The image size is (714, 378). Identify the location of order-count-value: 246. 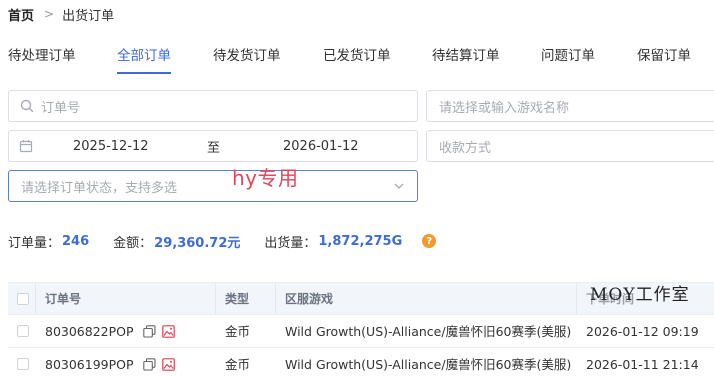
(76, 241).